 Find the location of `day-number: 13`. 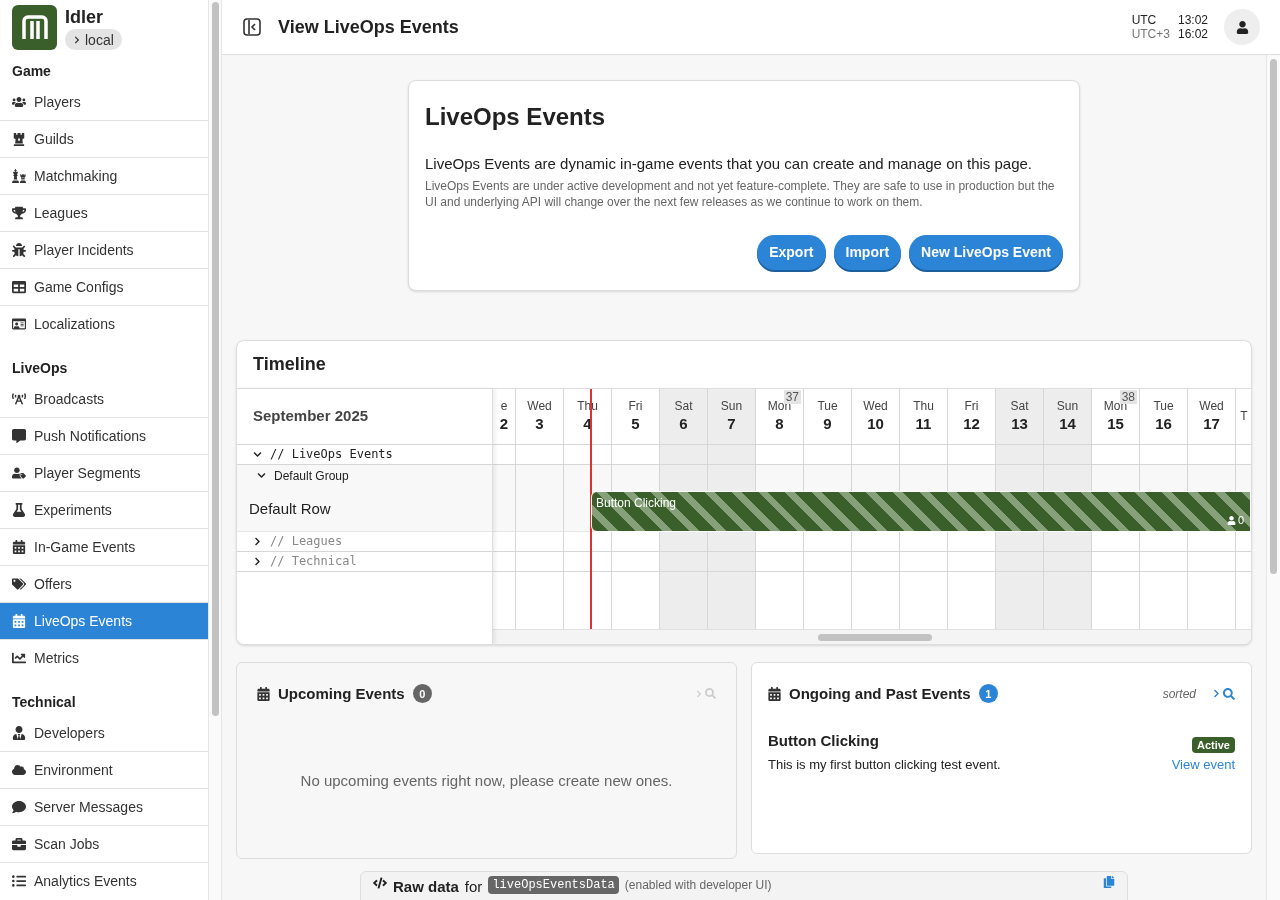

day-number: 13 is located at coordinates (1019, 424).